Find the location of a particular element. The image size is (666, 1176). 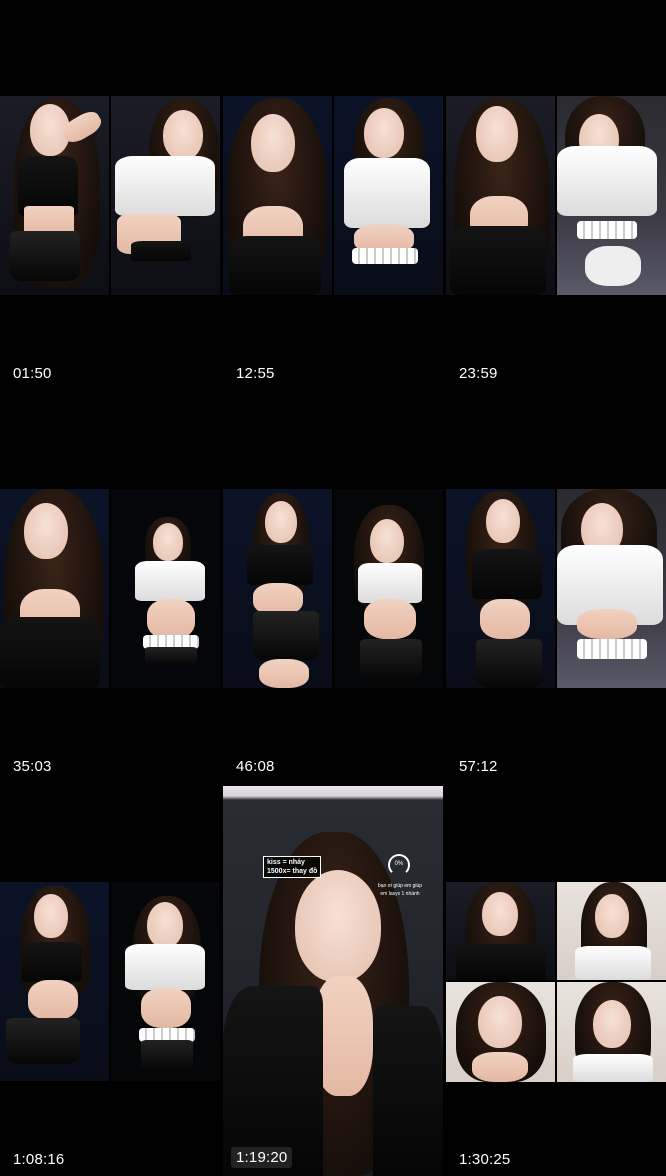

thumbnail-grid is located at coordinates (556, 982).